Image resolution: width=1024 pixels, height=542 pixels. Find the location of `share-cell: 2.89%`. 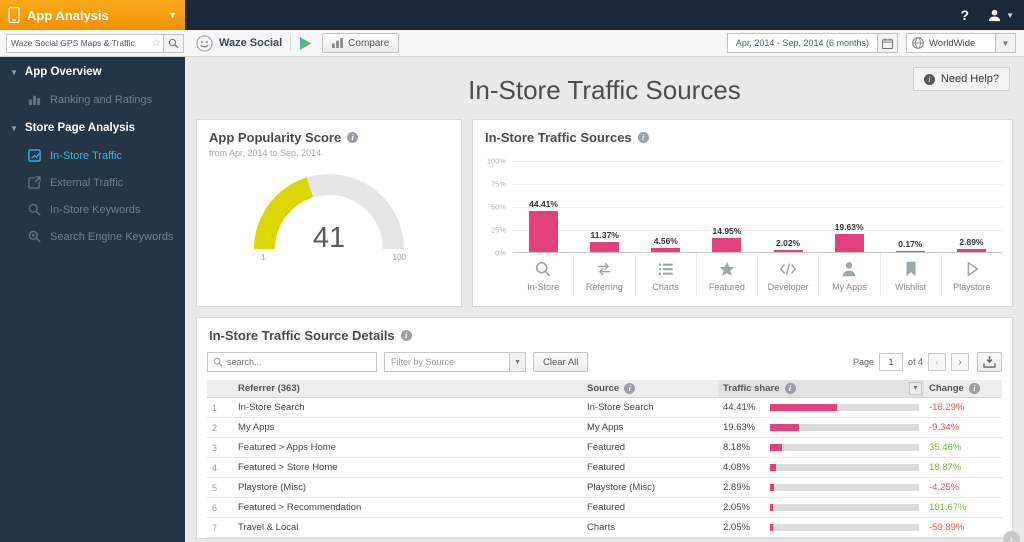

share-cell: 2.89% is located at coordinates (821, 487).